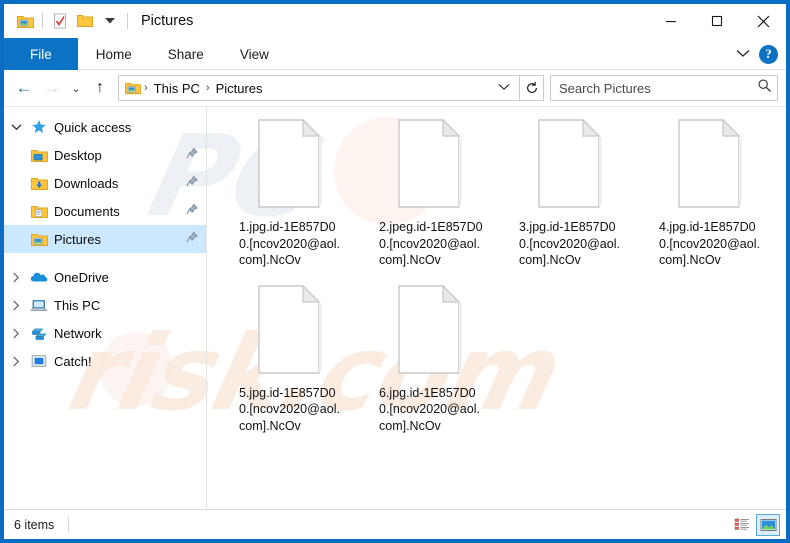 Image resolution: width=790 pixels, height=543 pixels. Describe the element at coordinates (757, 54) in the screenshot. I see `ribbon-right-controls: ?` at that location.